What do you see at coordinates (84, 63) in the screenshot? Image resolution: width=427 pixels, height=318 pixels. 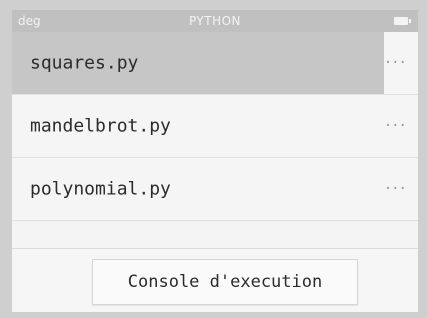 I see `script-name: squares.py` at bounding box center [84, 63].